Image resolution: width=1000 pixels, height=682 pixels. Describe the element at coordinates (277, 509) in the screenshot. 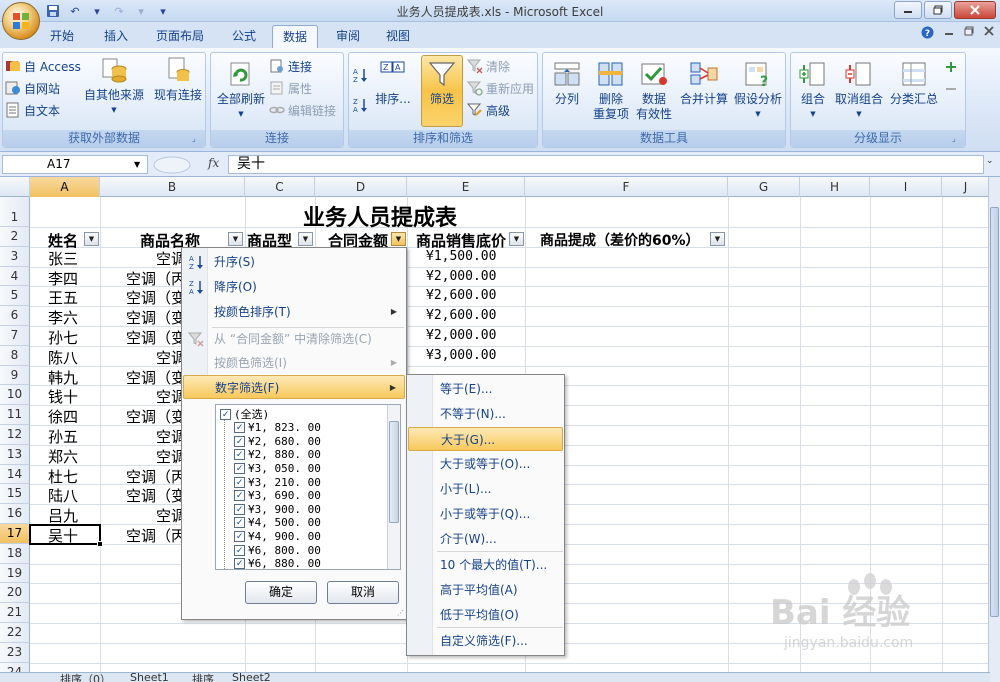

I see `checklist-item: ✓ ¥3, 900. 00` at that location.